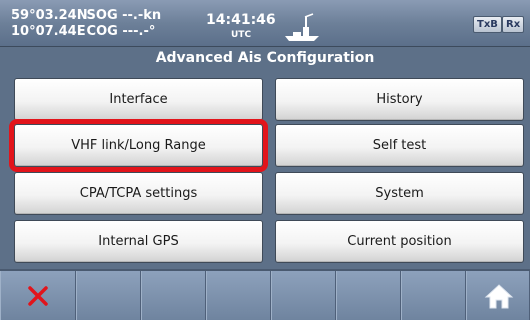 This screenshot has width=530, height=320. What do you see at coordinates (124, 15) in the screenshot?
I see `sog-readout: SOG --.-kn` at bounding box center [124, 15].